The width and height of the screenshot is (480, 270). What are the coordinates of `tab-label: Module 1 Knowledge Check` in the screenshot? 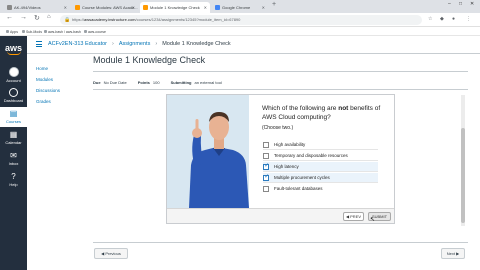 It's located at (175, 7).